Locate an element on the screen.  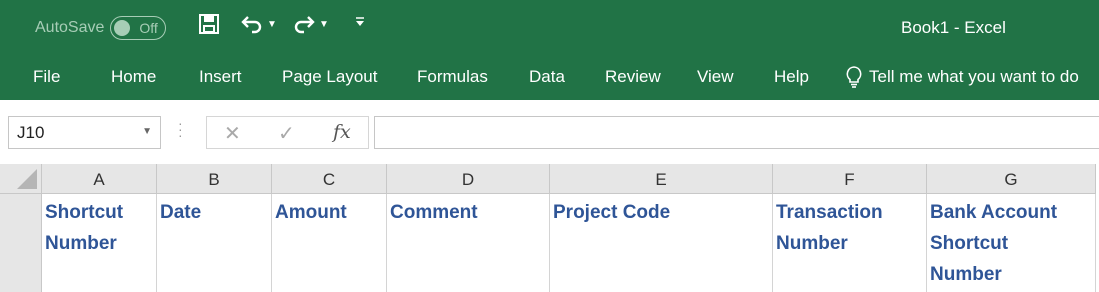
redo-dropdown-icon: ▼ is located at coordinates (324, 24).